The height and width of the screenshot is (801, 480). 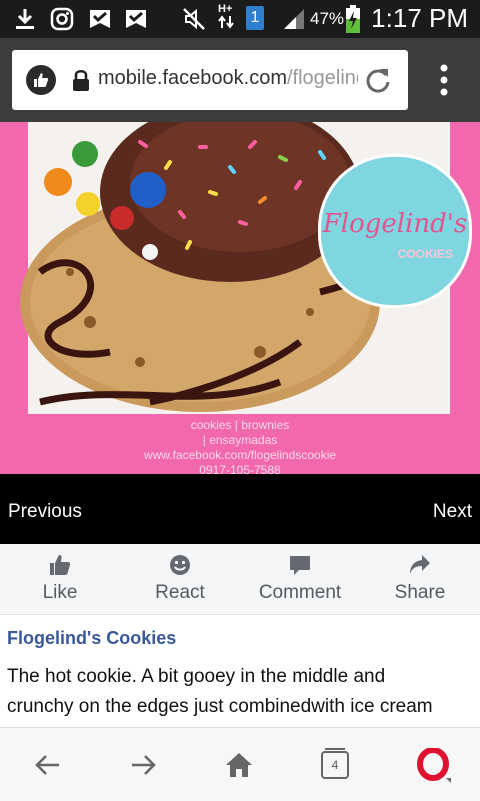 What do you see at coordinates (300, 565) in the screenshot?
I see `comment-icon` at bounding box center [300, 565].